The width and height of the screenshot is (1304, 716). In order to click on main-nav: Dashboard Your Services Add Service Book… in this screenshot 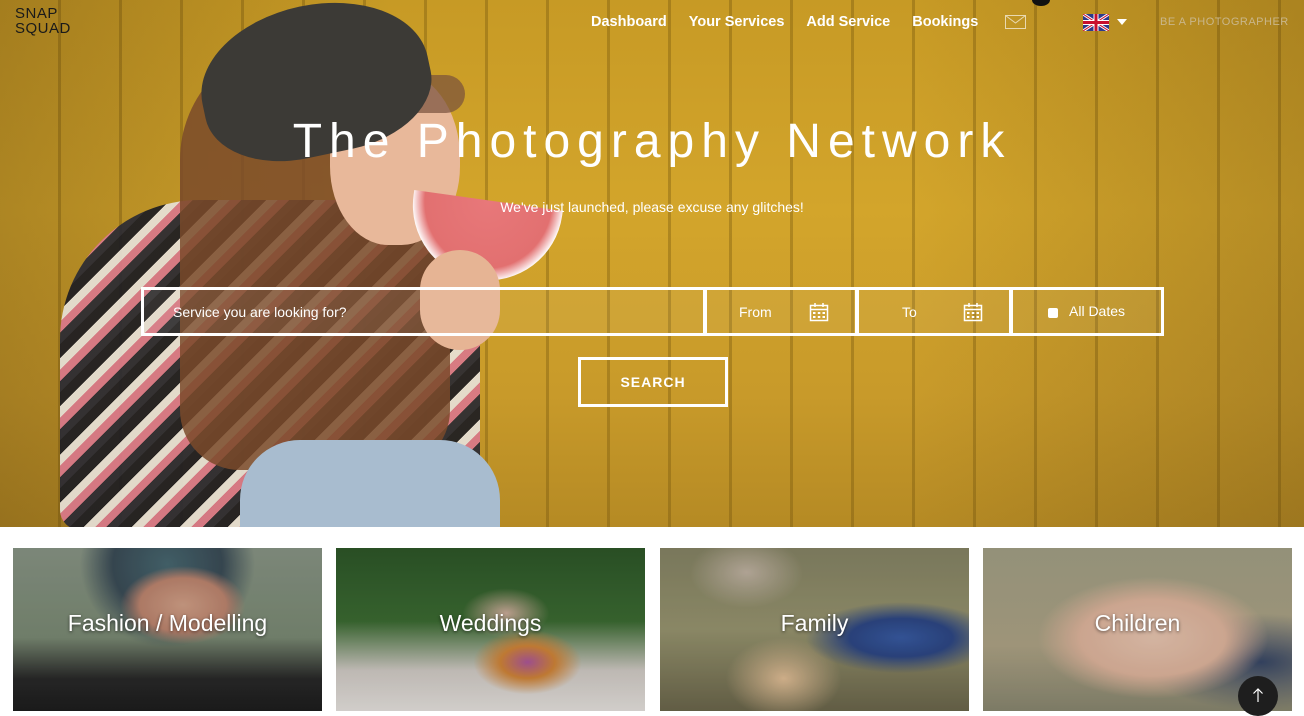, I will do `click(795, 22)`.